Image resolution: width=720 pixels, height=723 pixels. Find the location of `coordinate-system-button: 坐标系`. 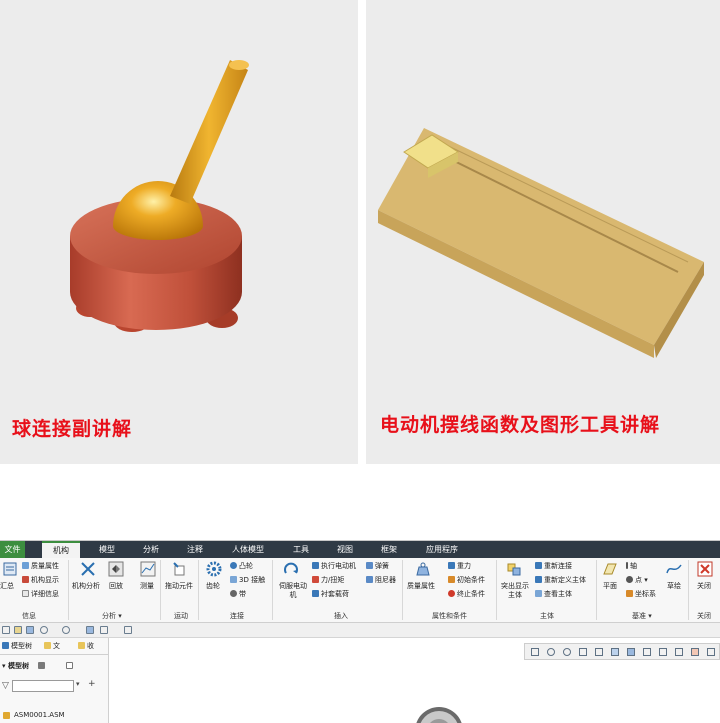

coordinate-system-button: 坐标系 is located at coordinates (641, 594).